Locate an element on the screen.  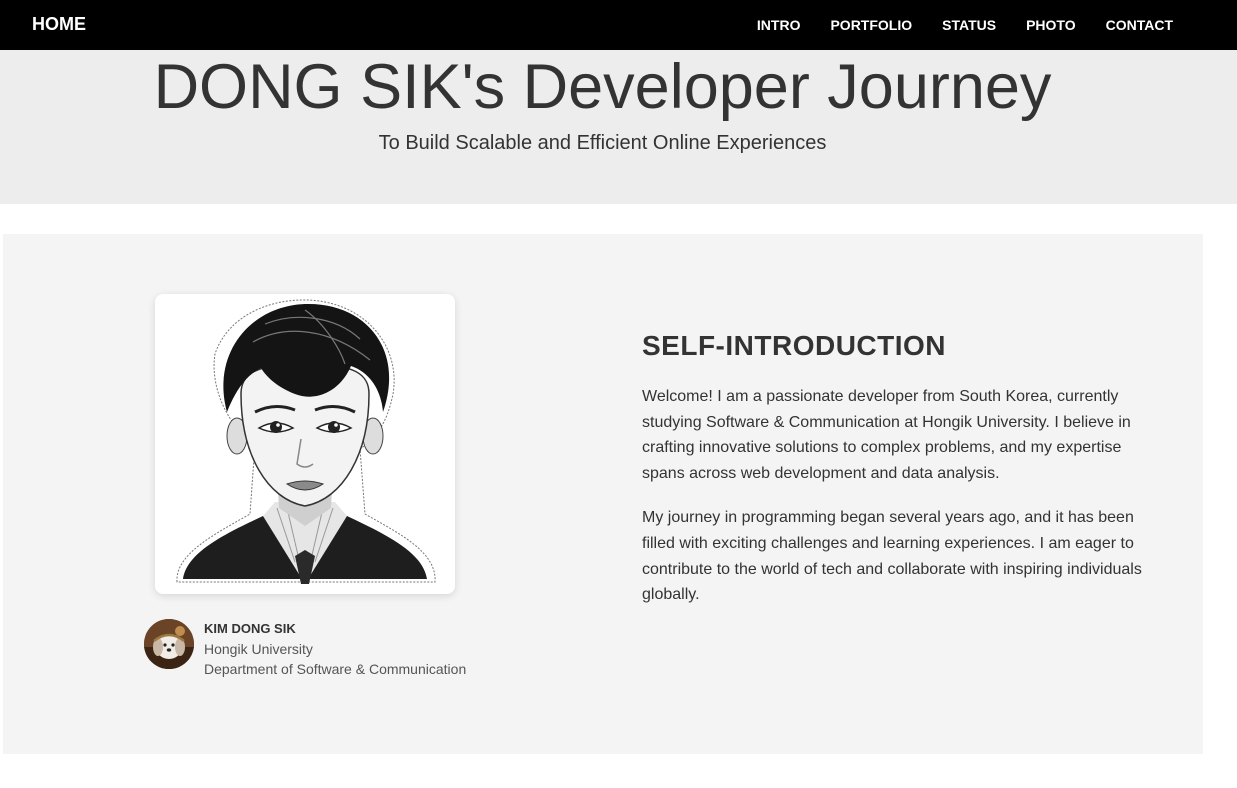
nav-links: INTRO PORTFOLIO STATUS PHOTO CONTACT is located at coordinates (950, 25).